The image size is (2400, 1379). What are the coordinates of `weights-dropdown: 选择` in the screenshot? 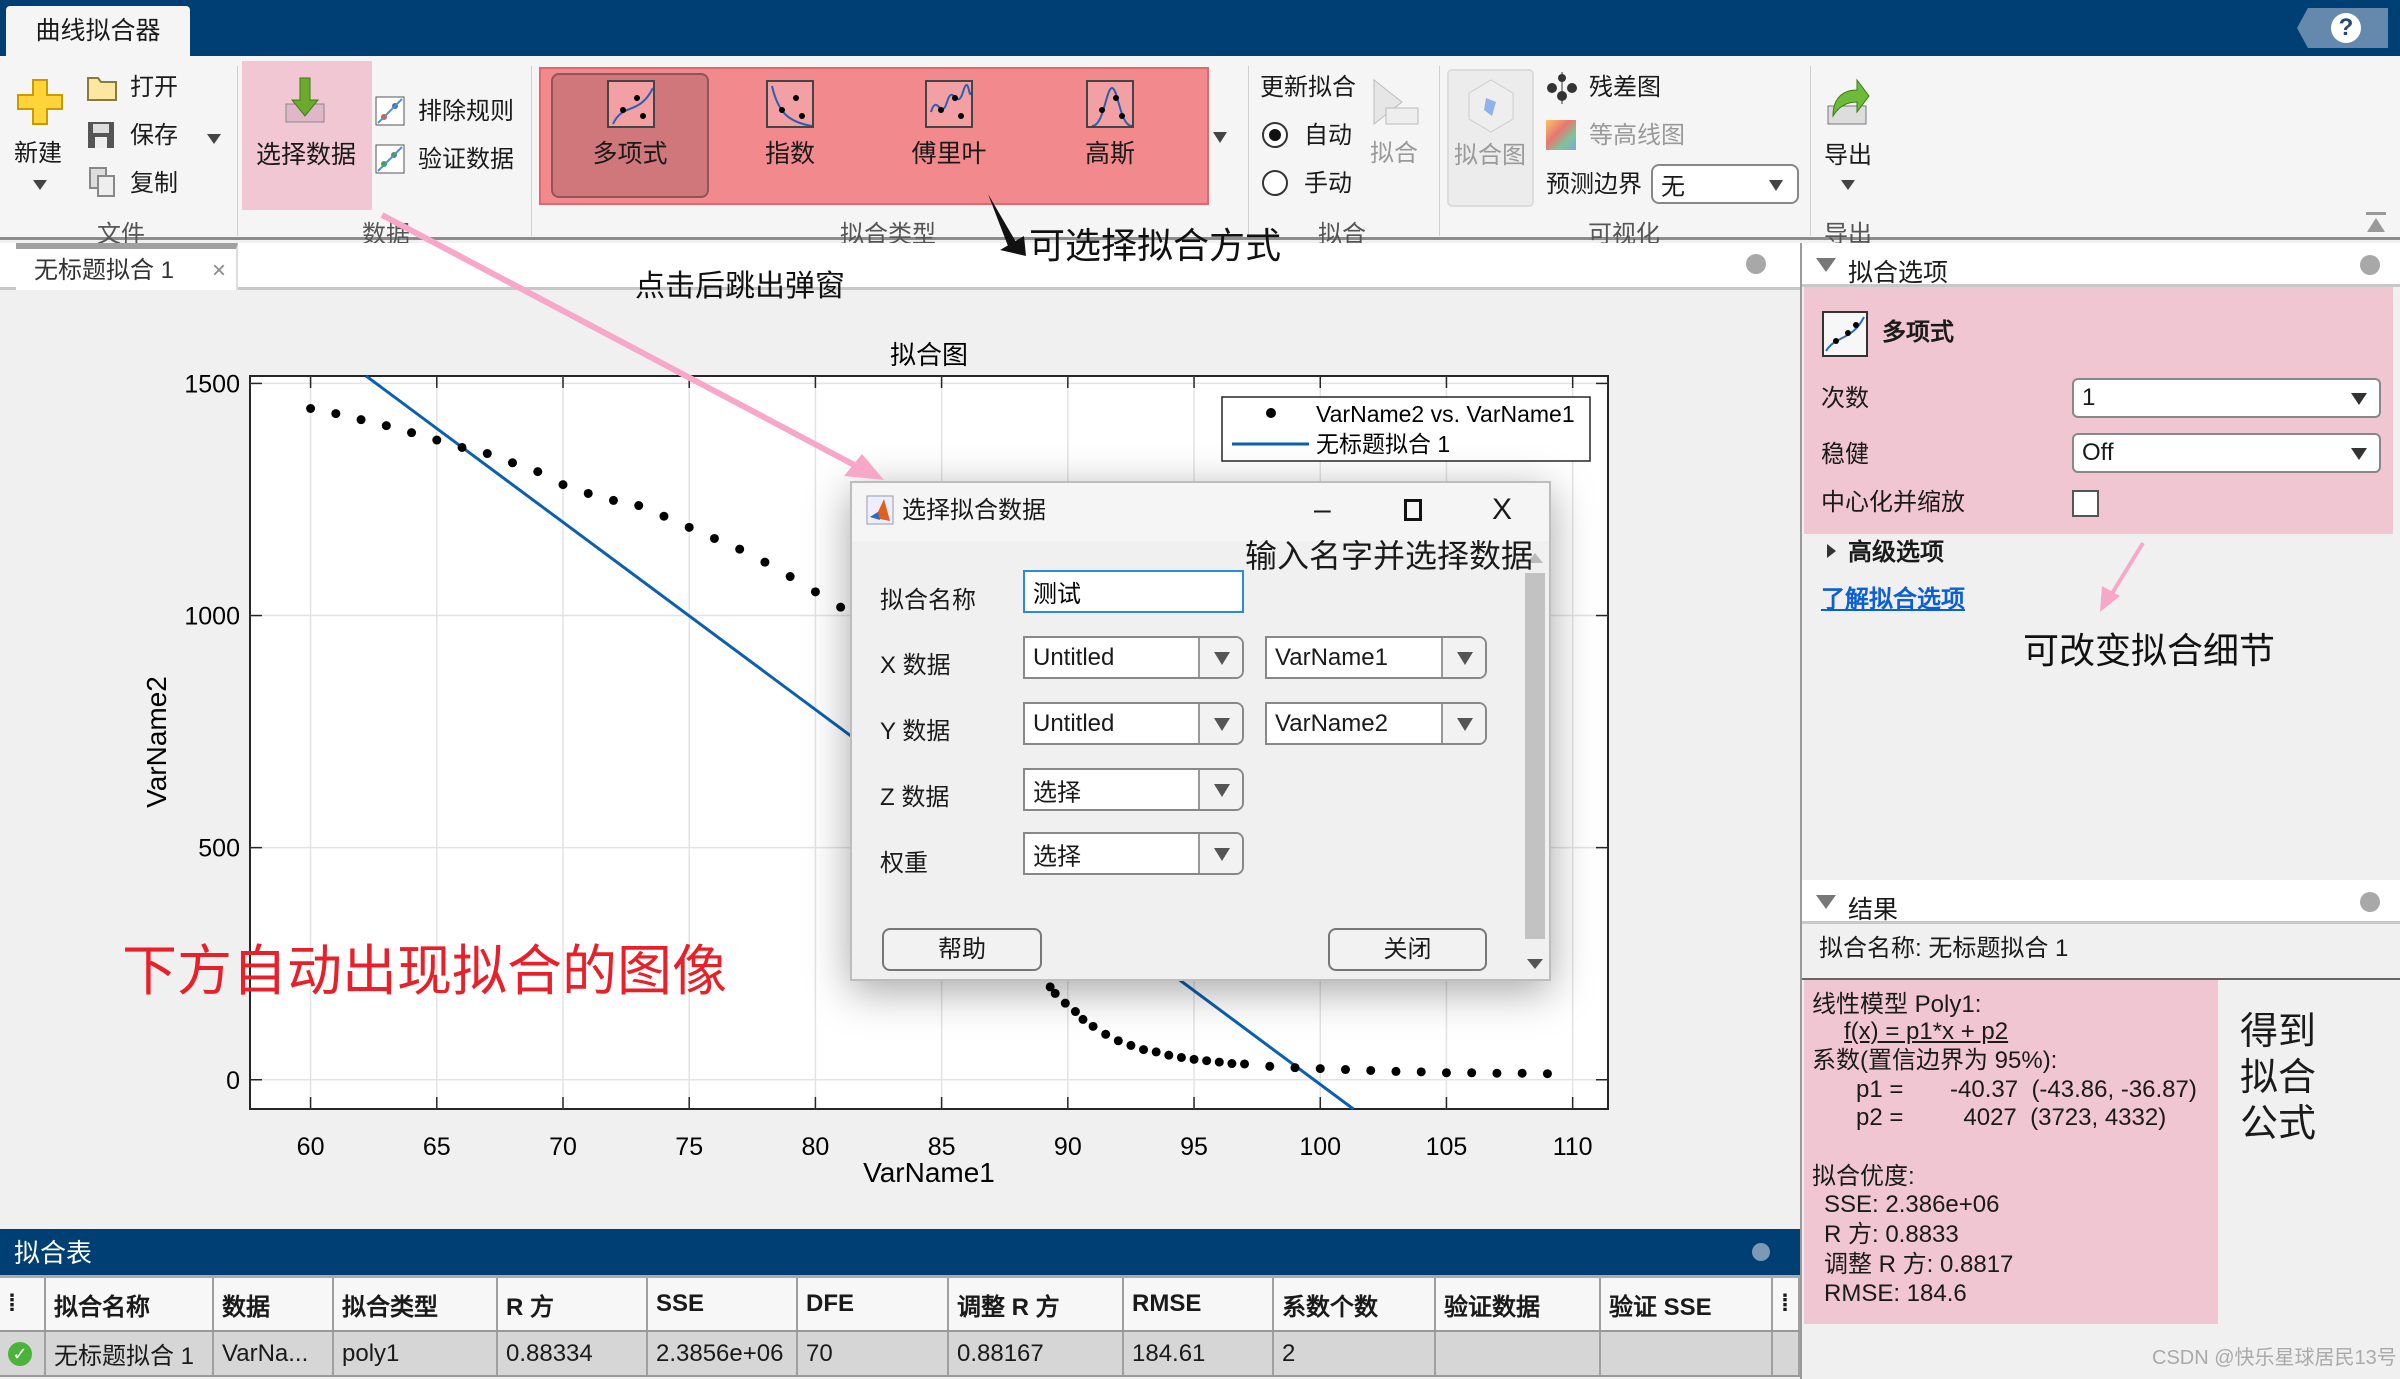 It's located at (1133, 853).